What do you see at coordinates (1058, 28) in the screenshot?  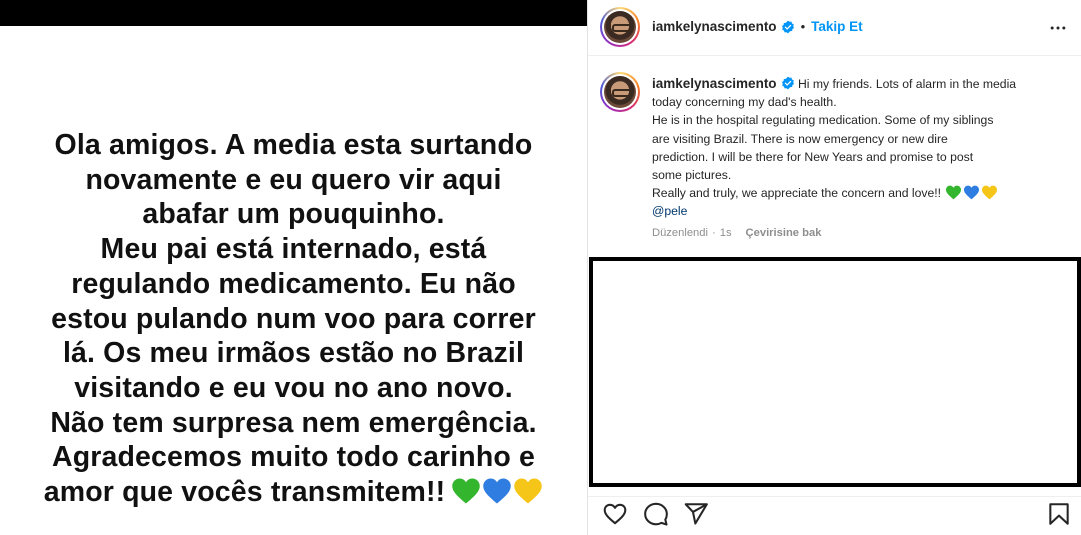 I see `more-options-icon` at bounding box center [1058, 28].